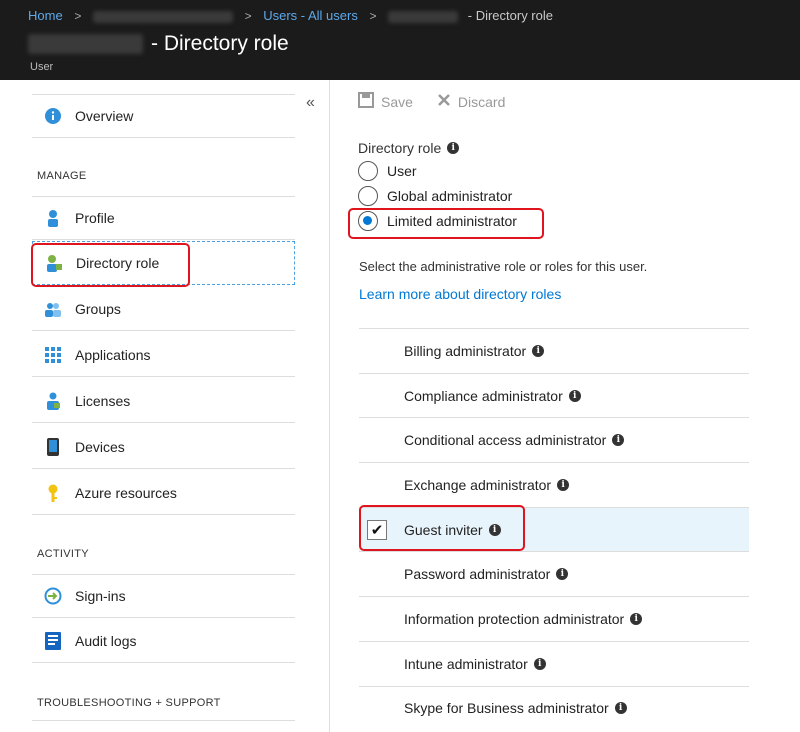 This screenshot has width=800, height=732. Describe the element at coordinates (100, 596) in the screenshot. I see `nav-item-label: Sign-ins` at that location.